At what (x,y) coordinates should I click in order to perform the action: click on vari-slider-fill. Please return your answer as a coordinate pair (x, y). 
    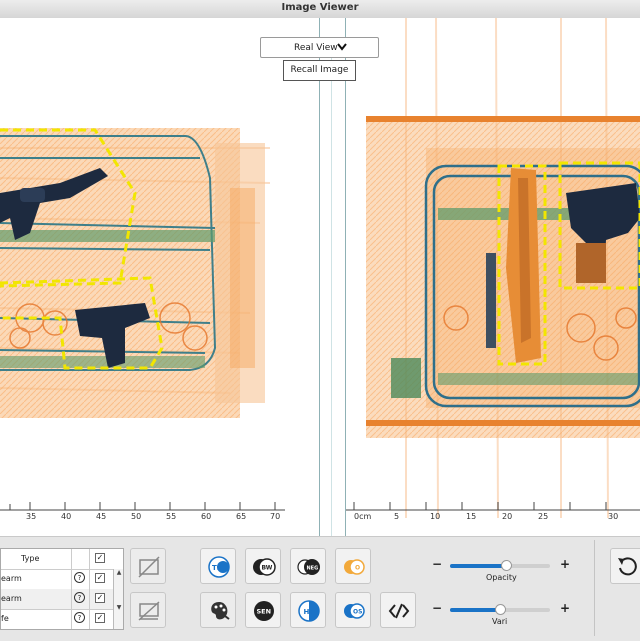
    Looking at the image, I should click on (475, 610).